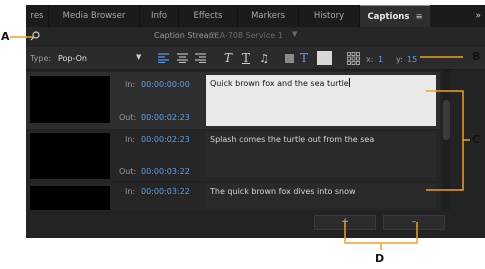 The height and width of the screenshot is (269, 485). I want to click on callout-c: C, so click(476, 139).